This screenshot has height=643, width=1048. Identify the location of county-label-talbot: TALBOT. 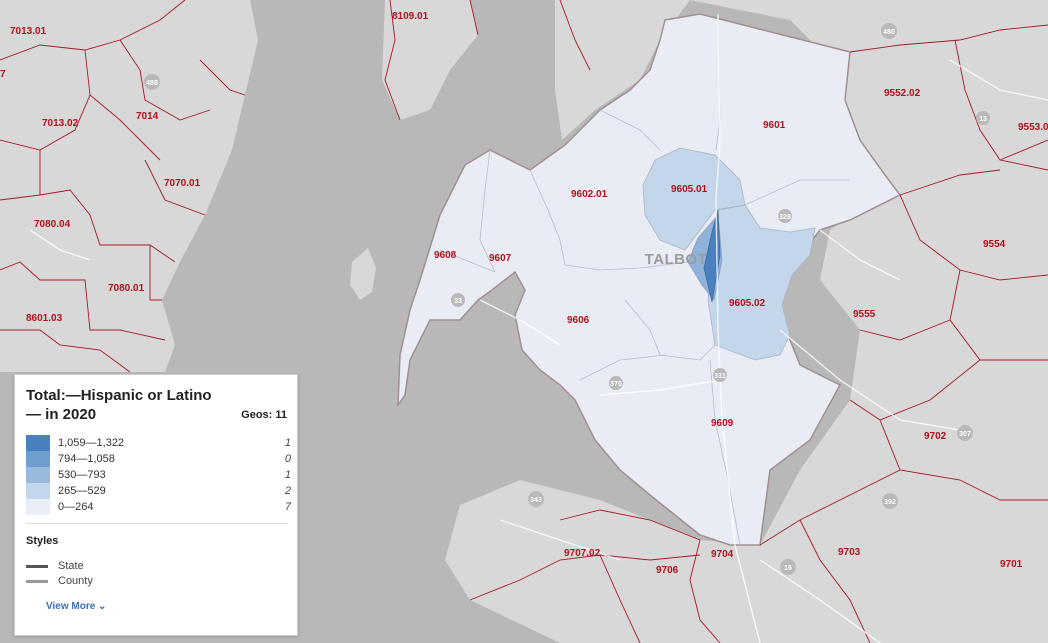
(676, 259).